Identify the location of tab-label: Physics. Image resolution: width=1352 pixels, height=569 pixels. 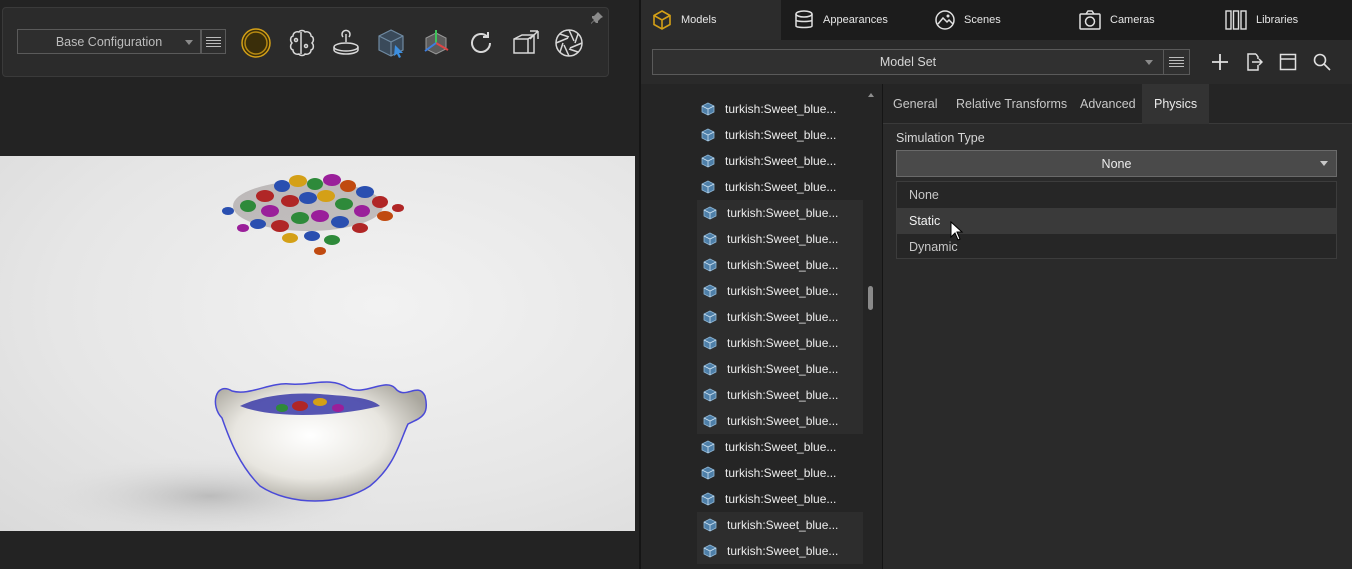
(1176, 104).